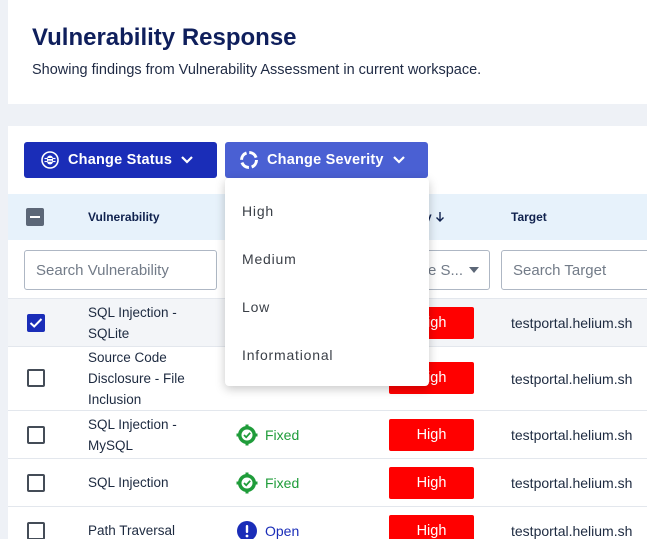 This screenshot has height=539, width=647. I want to click on change-status-button: Change Status, so click(120, 160).